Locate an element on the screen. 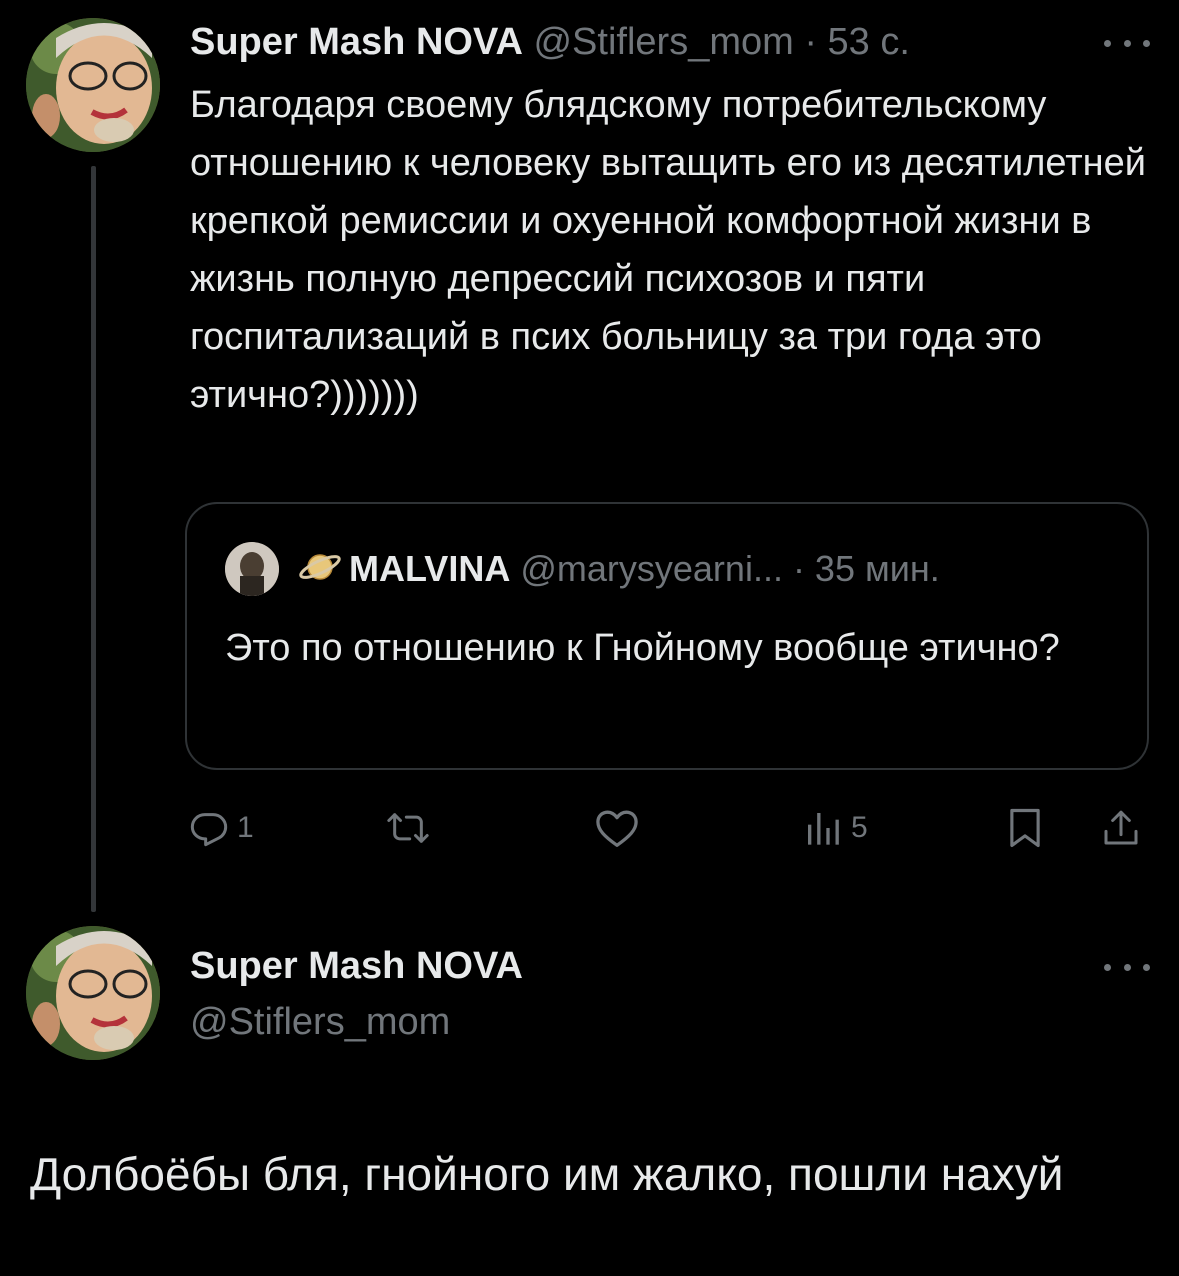 This screenshot has width=1179, height=1276. thread-connector-line is located at coordinates (93, 539).